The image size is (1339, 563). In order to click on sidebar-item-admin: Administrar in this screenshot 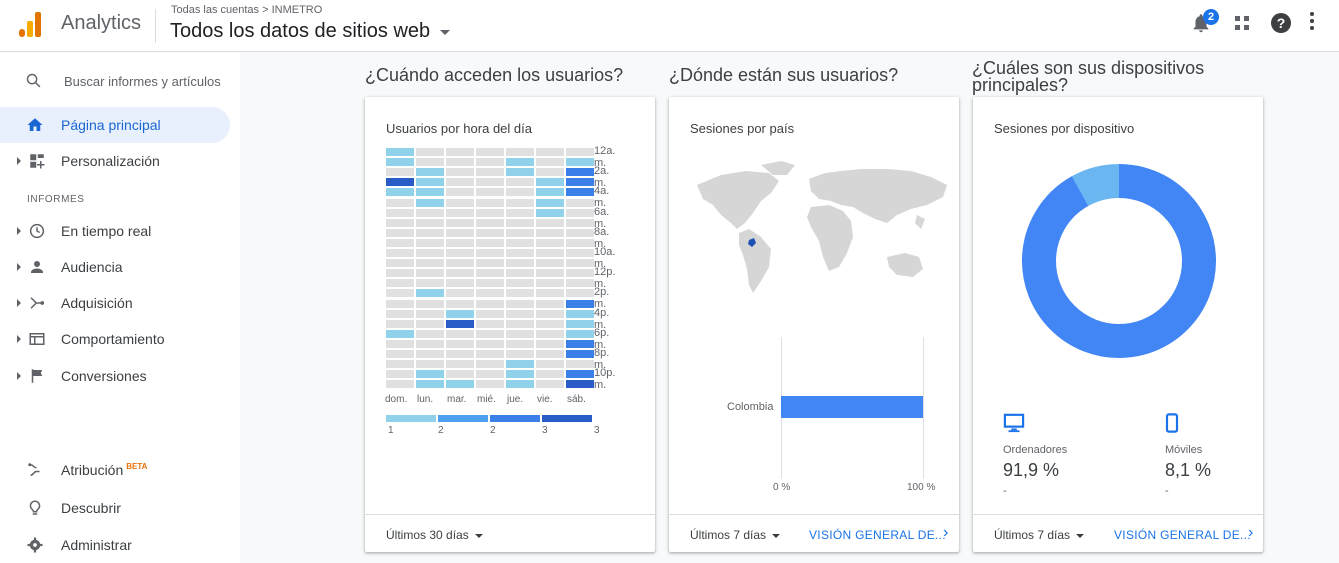, I will do `click(115, 545)`.